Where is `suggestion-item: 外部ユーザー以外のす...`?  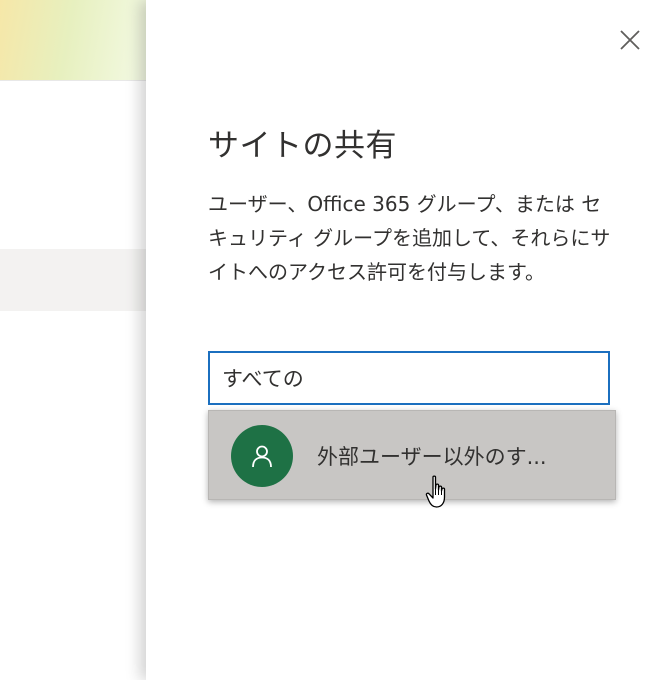
suggestion-item: 外部ユーザー以外のす... is located at coordinates (412, 455).